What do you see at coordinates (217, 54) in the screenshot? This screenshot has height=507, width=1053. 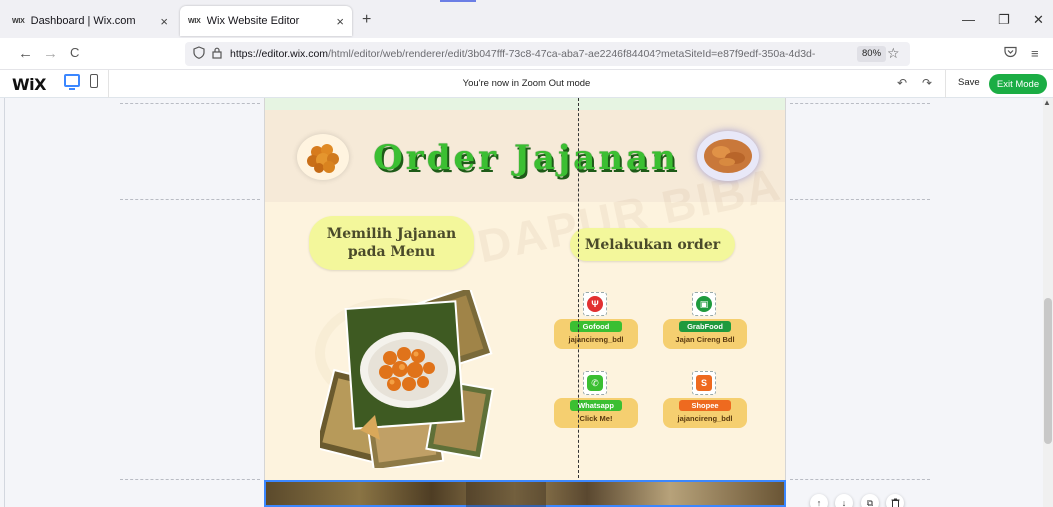 I see `lock-icon` at bounding box center [217, 54].